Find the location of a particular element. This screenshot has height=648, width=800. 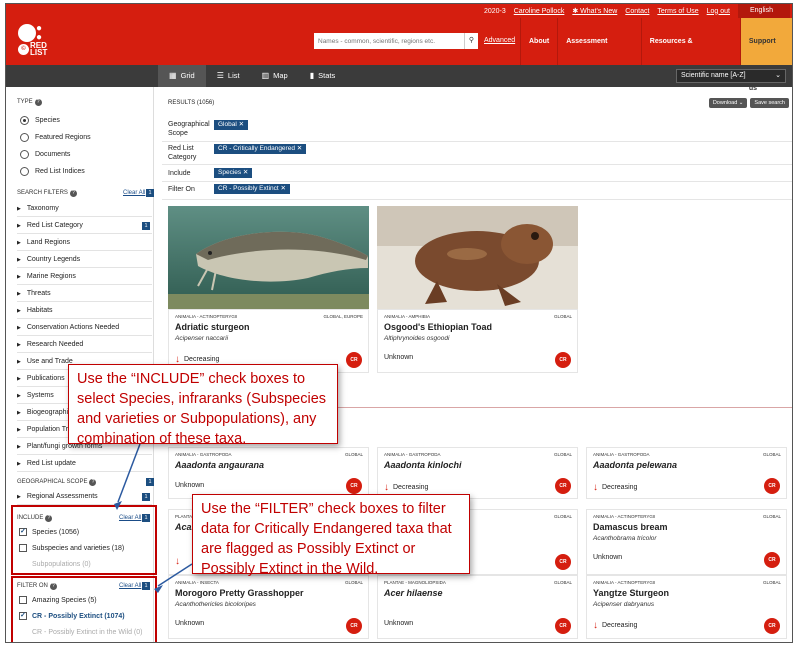

arrow-filter-line is located at coordinates (175, 575).